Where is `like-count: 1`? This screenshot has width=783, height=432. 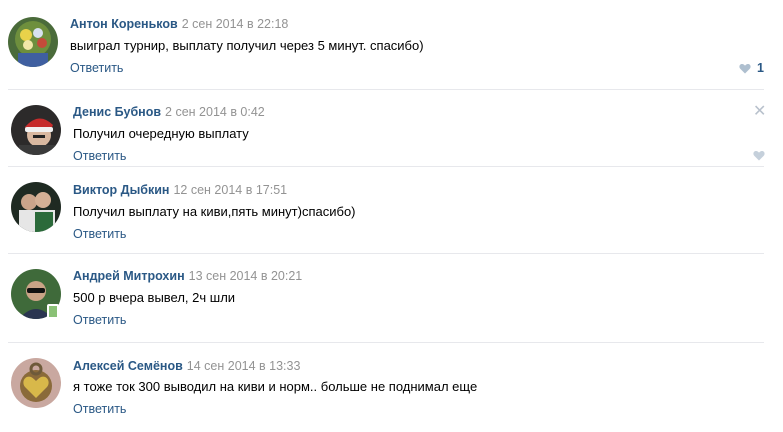 like-count: 1 is located at coordinates (760, 68).